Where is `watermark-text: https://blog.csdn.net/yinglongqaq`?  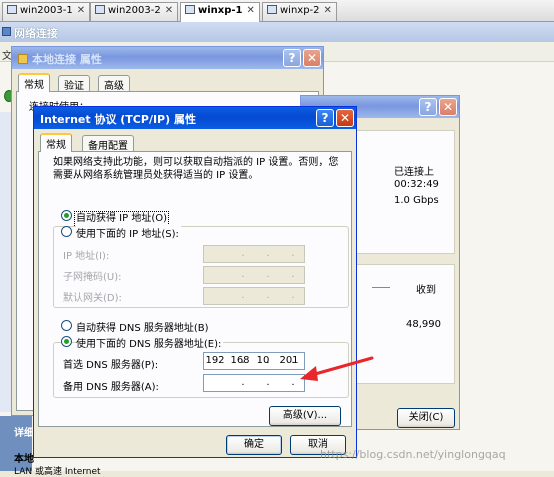
watermark-text: https://blog.csdn.net/yinglongqaq is located at coordinates (413, 454).